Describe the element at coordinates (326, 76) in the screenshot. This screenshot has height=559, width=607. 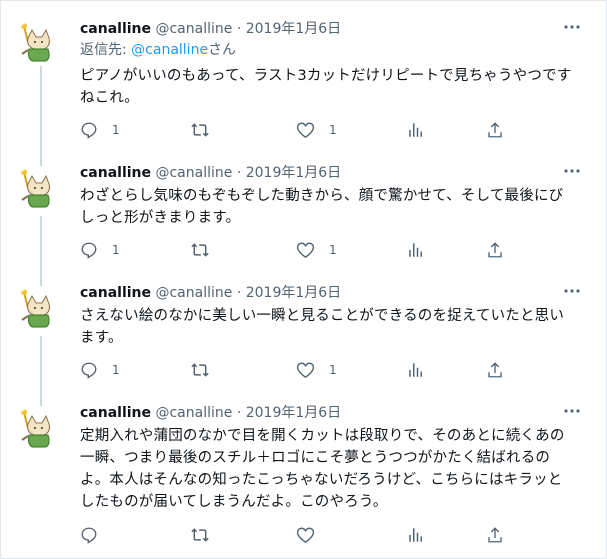
I see `tweet-text-line: ピアノがいいのもあって、ラスト3カットだけリピートで見ちゃうやつです` at that location.